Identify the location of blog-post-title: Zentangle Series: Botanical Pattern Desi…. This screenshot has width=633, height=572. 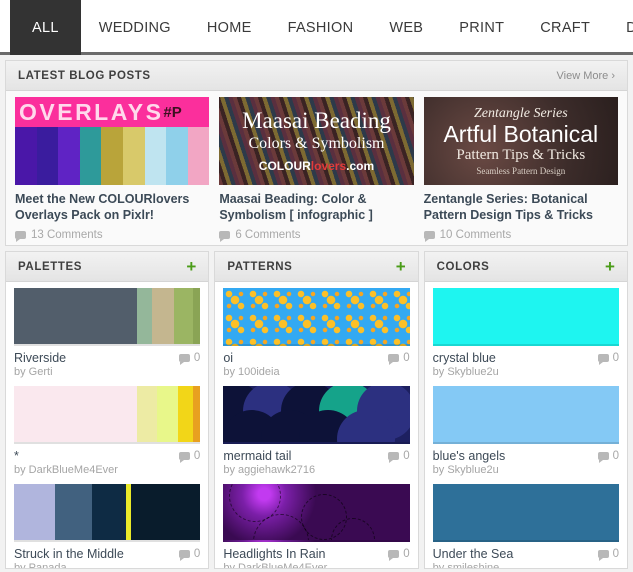
(521, 207).